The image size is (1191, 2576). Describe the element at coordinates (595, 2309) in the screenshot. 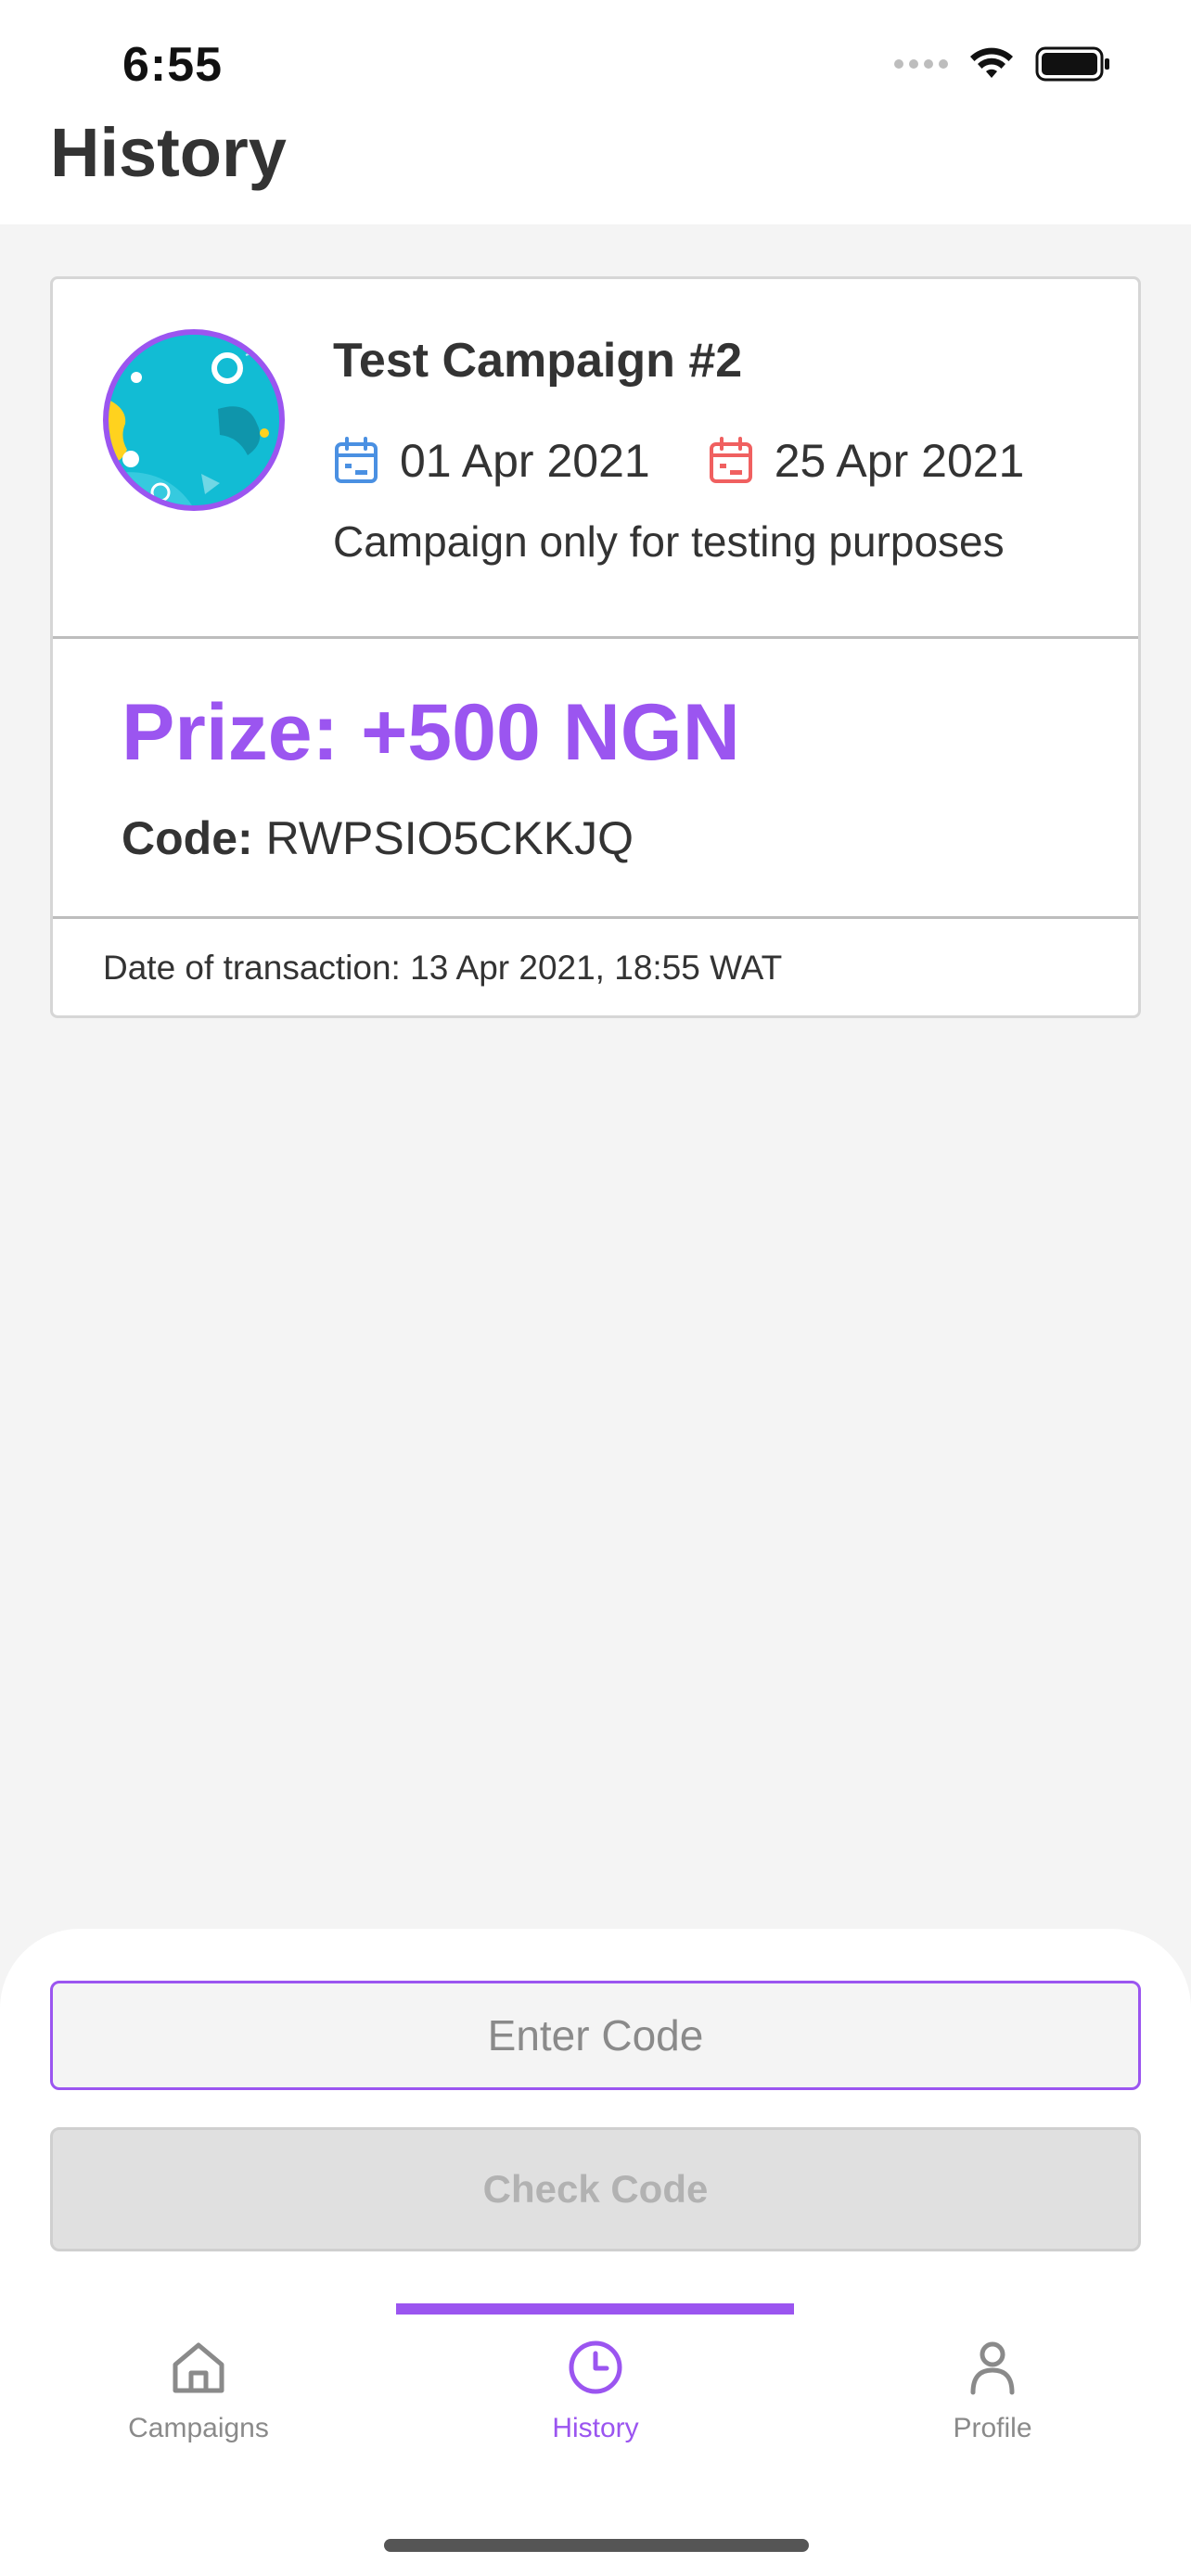

I see `active-tab-indicator` at that location.